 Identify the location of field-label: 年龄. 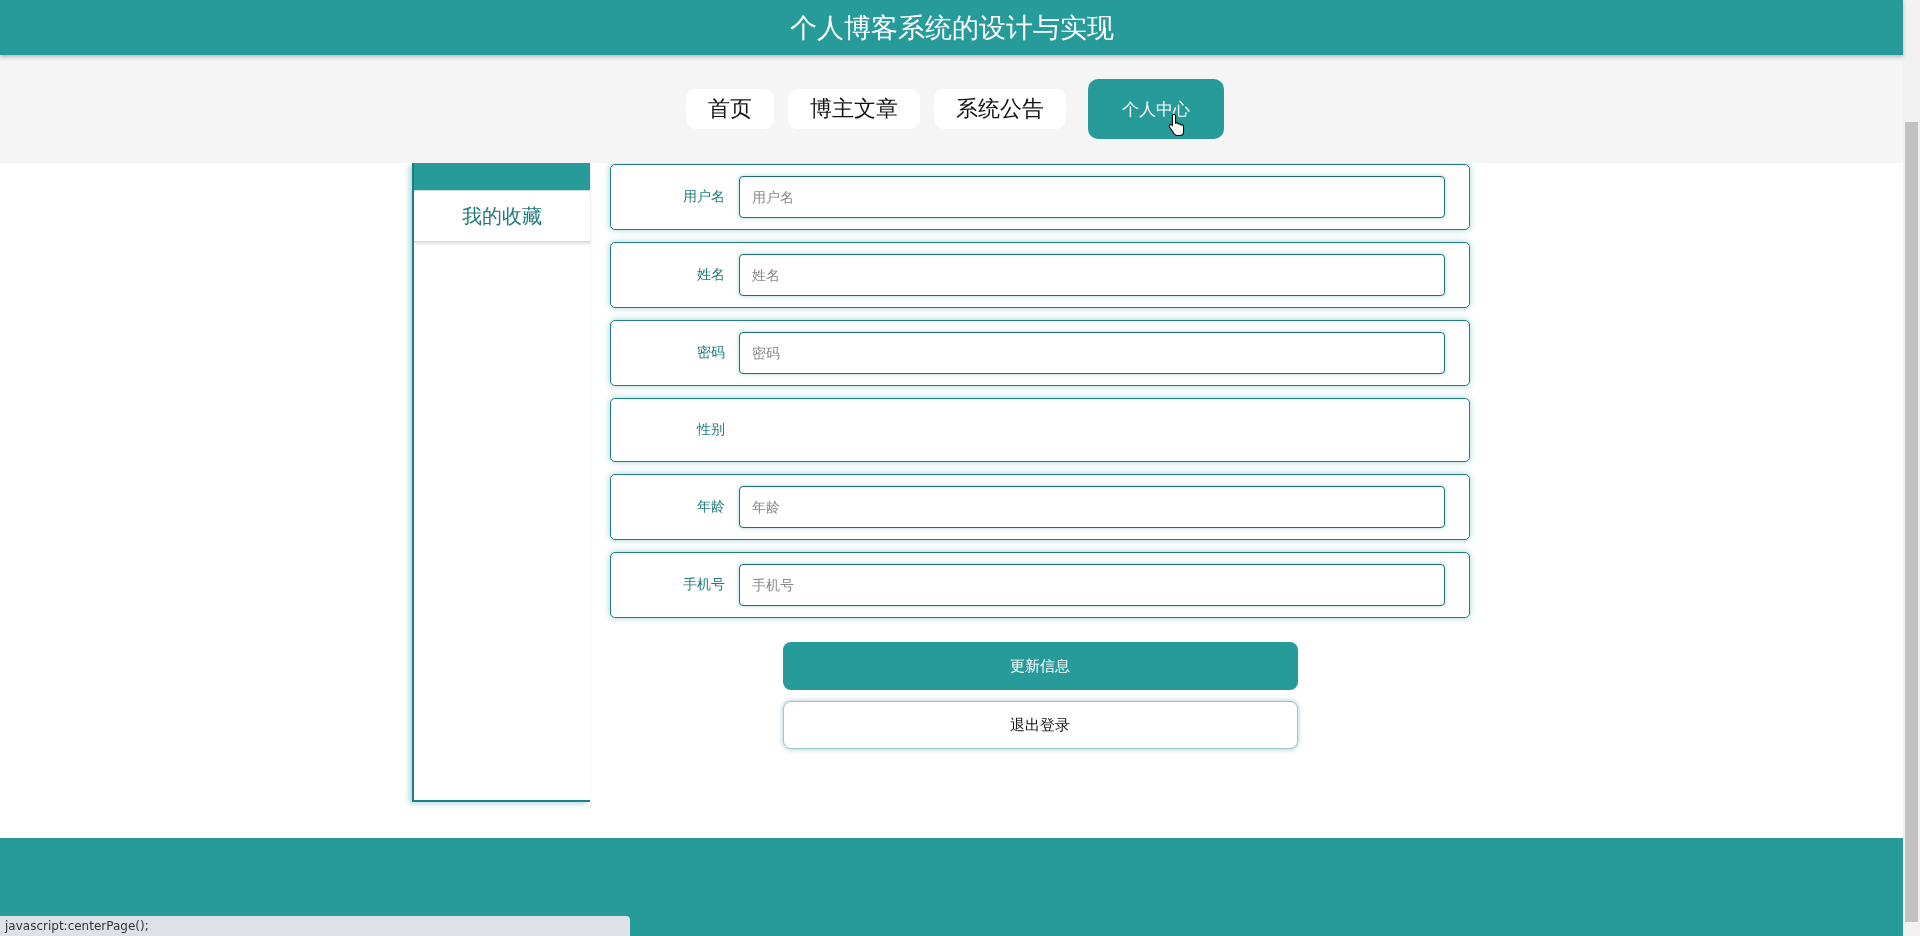
(710, 507).